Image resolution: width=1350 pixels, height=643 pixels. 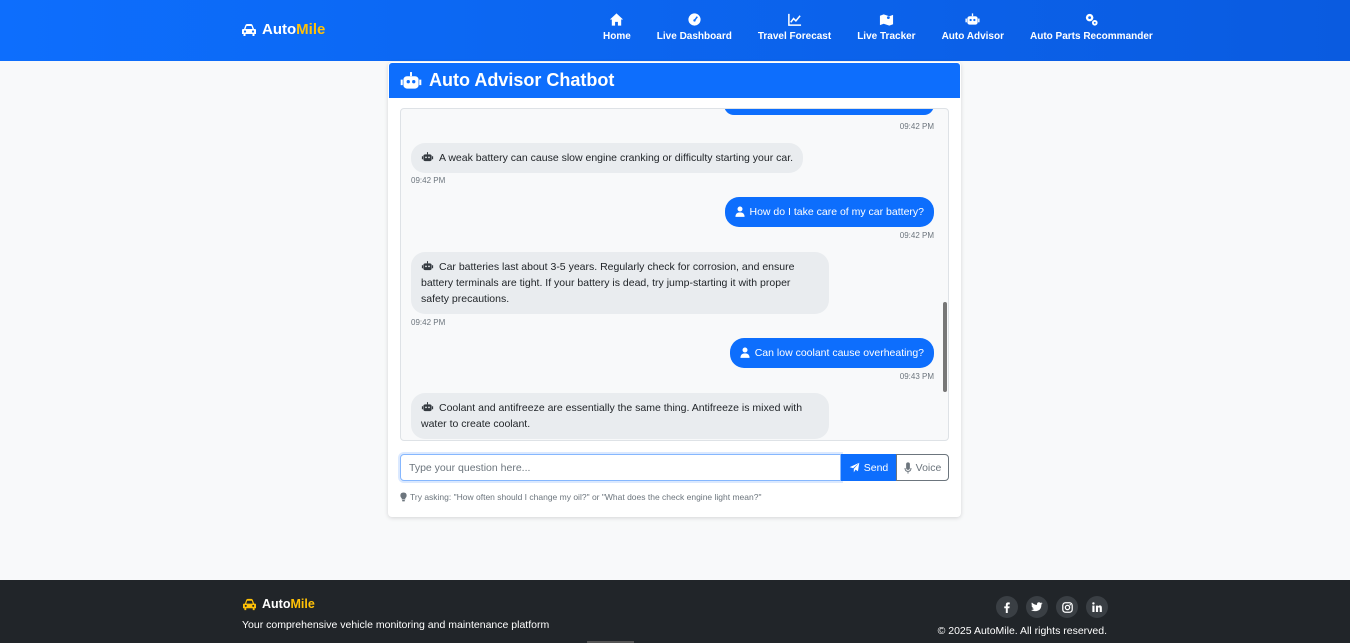 I want to click on gauge-icon, so click(x=694, y=19).